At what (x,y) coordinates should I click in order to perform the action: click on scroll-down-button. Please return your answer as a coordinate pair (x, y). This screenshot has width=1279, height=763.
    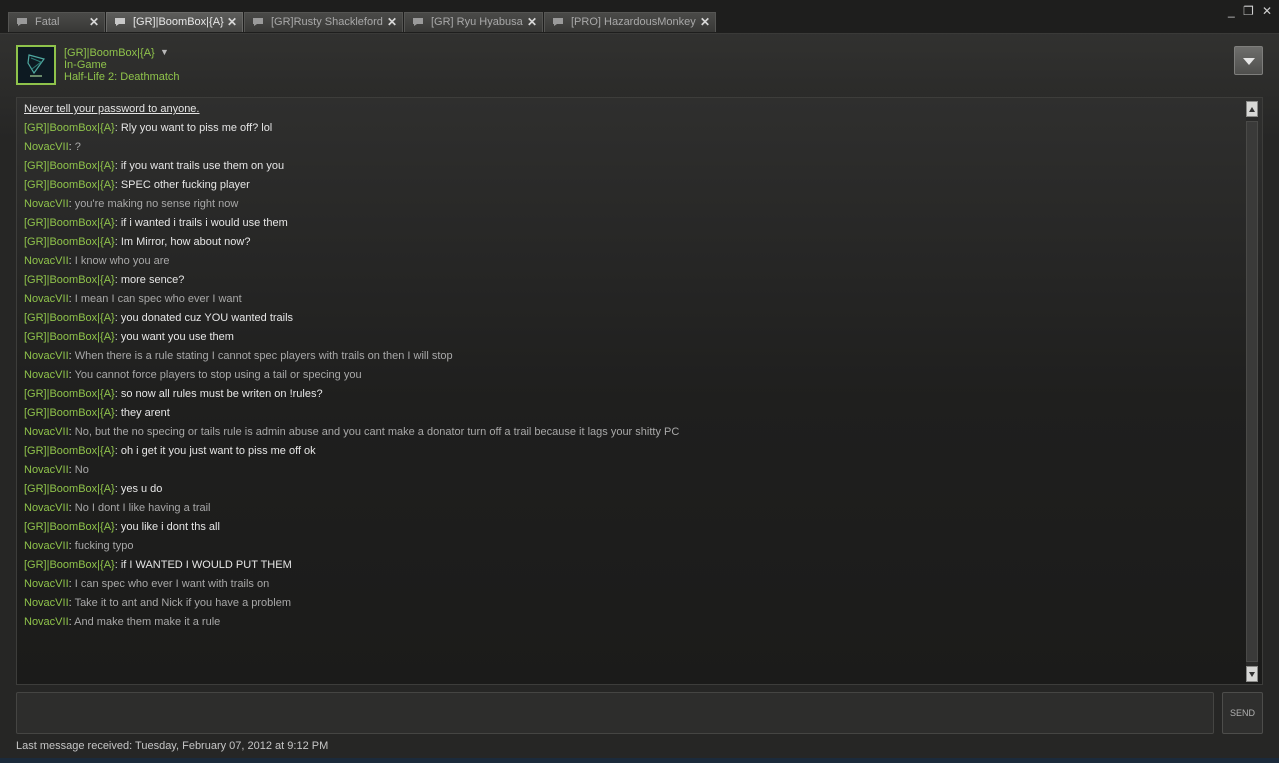
    Looking at the image, I should click on (1252, 674).